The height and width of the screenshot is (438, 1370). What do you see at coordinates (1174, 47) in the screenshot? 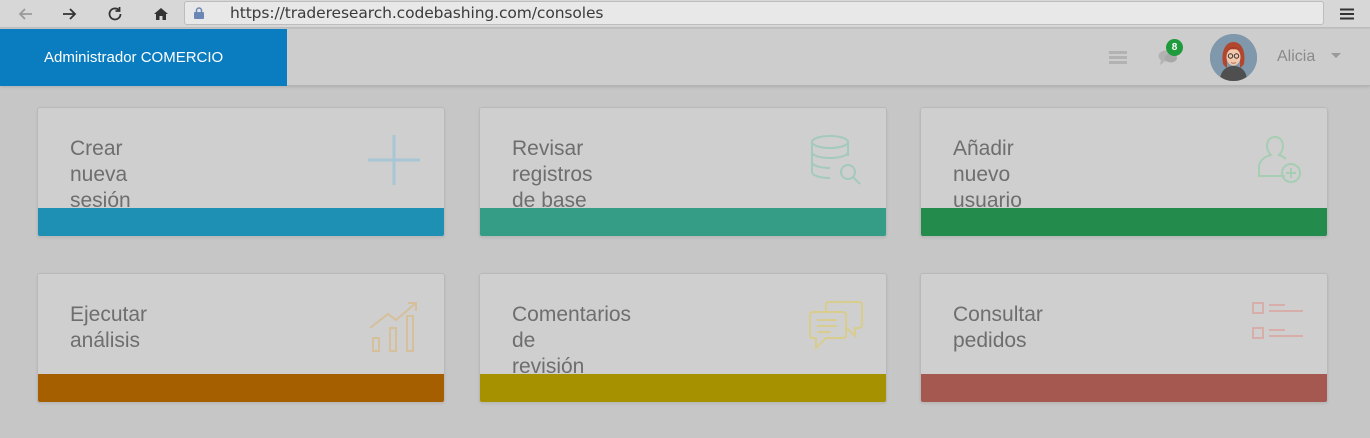
I see `notification-badge: 8` at bounding box center [1174, 47].